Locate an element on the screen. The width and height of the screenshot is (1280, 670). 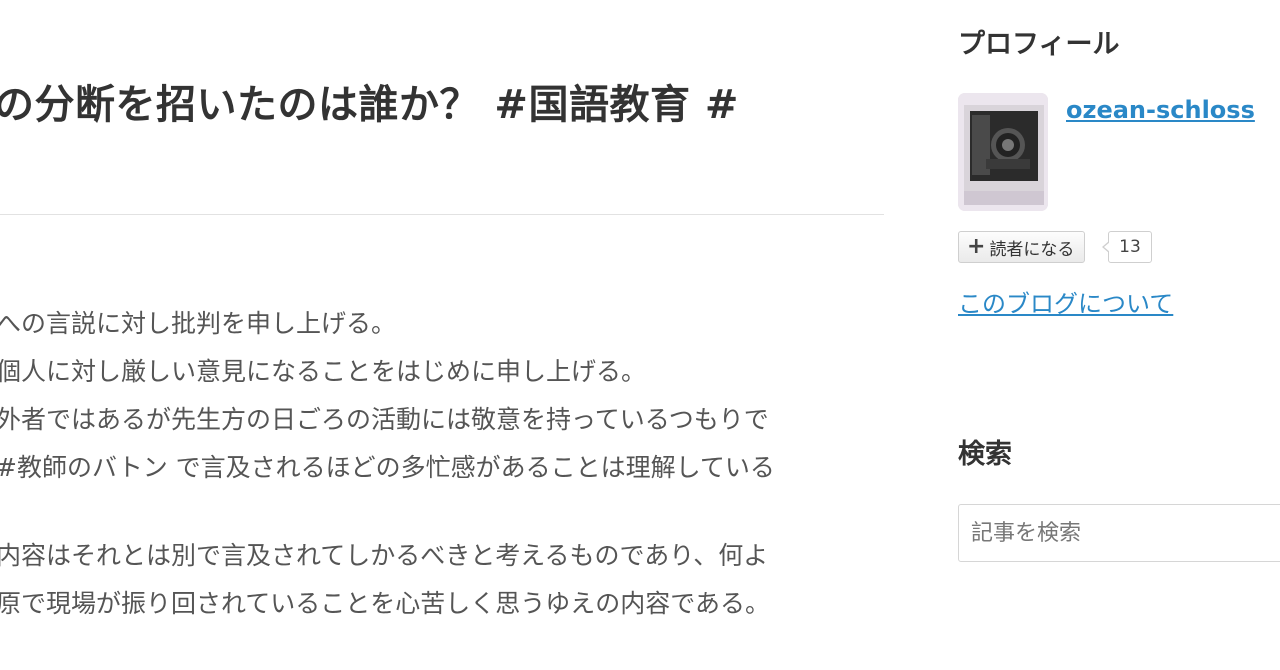
search-heading: 検索 is located at coordinates (985, 454).